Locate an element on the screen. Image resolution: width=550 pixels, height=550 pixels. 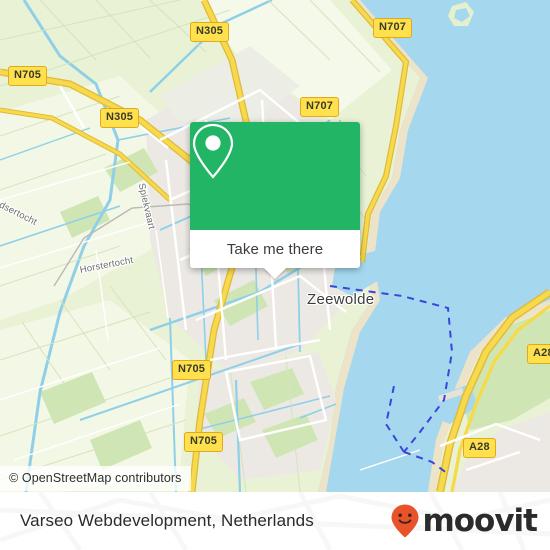
moovit-logo: moovit is located at coordinates (464, 521).